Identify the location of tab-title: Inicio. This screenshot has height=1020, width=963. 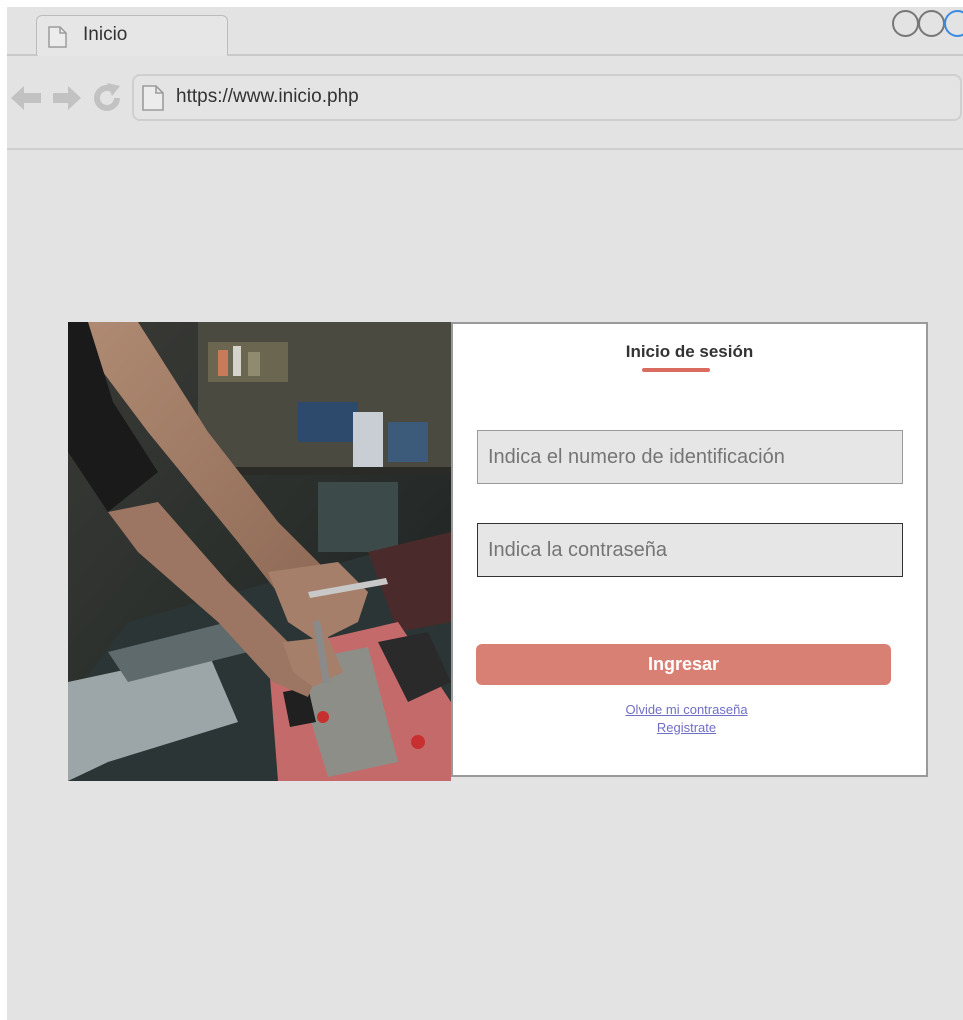
(105, 34).